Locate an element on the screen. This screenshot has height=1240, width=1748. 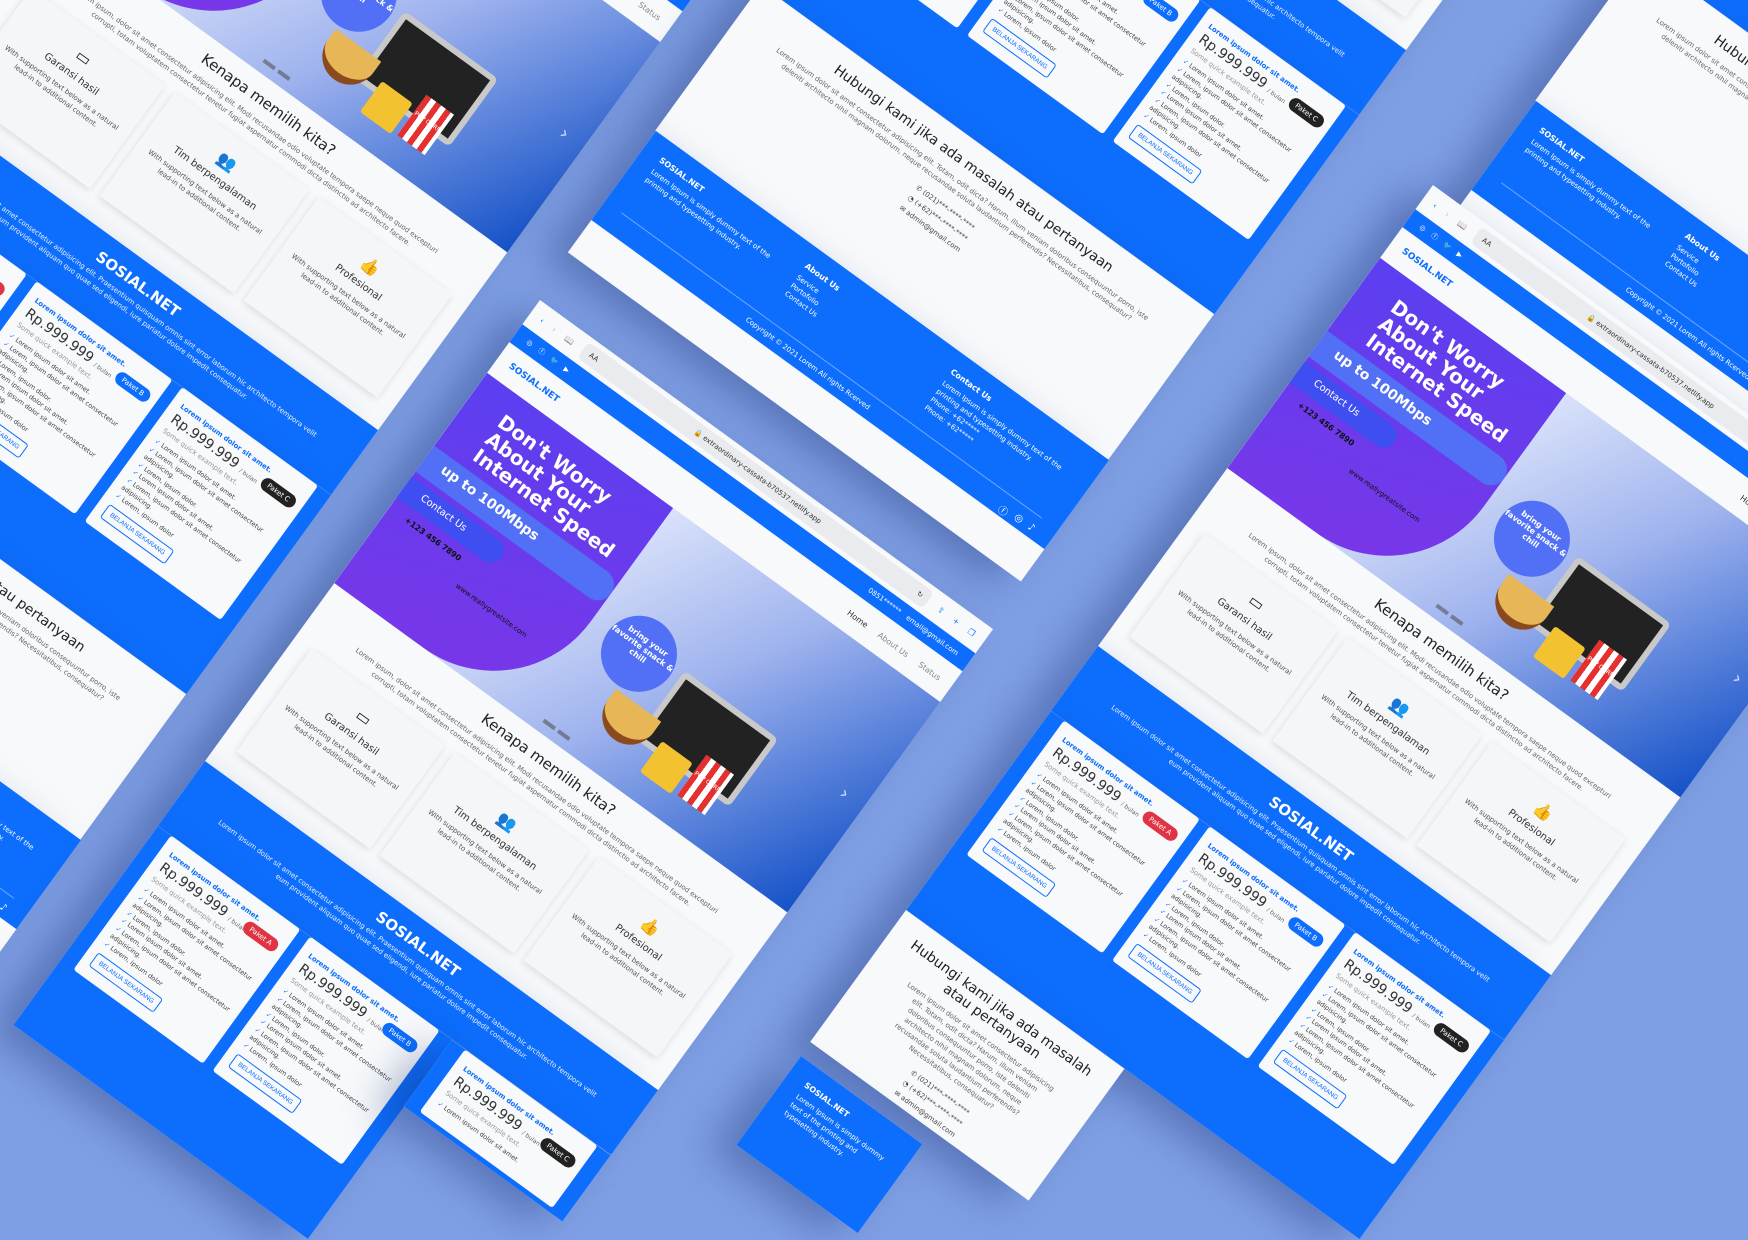
tabs-icon: ❐ is located at coordinates (971, 631).